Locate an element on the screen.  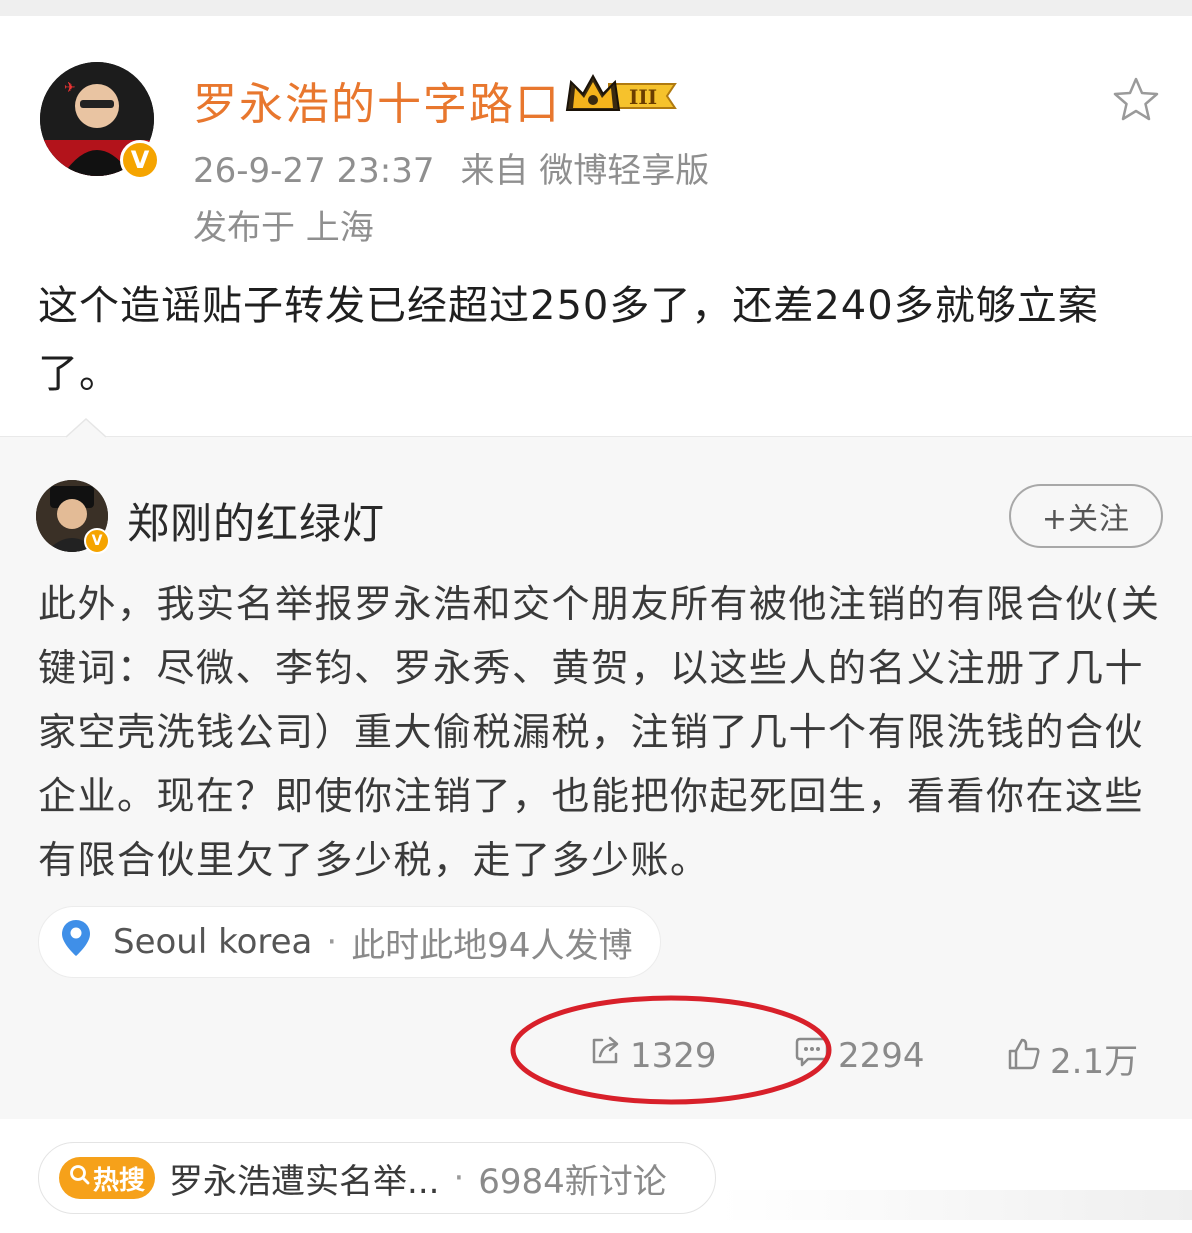
repost-author-name: 郑刚的红绿灯 is located at coordinates (256, 520).